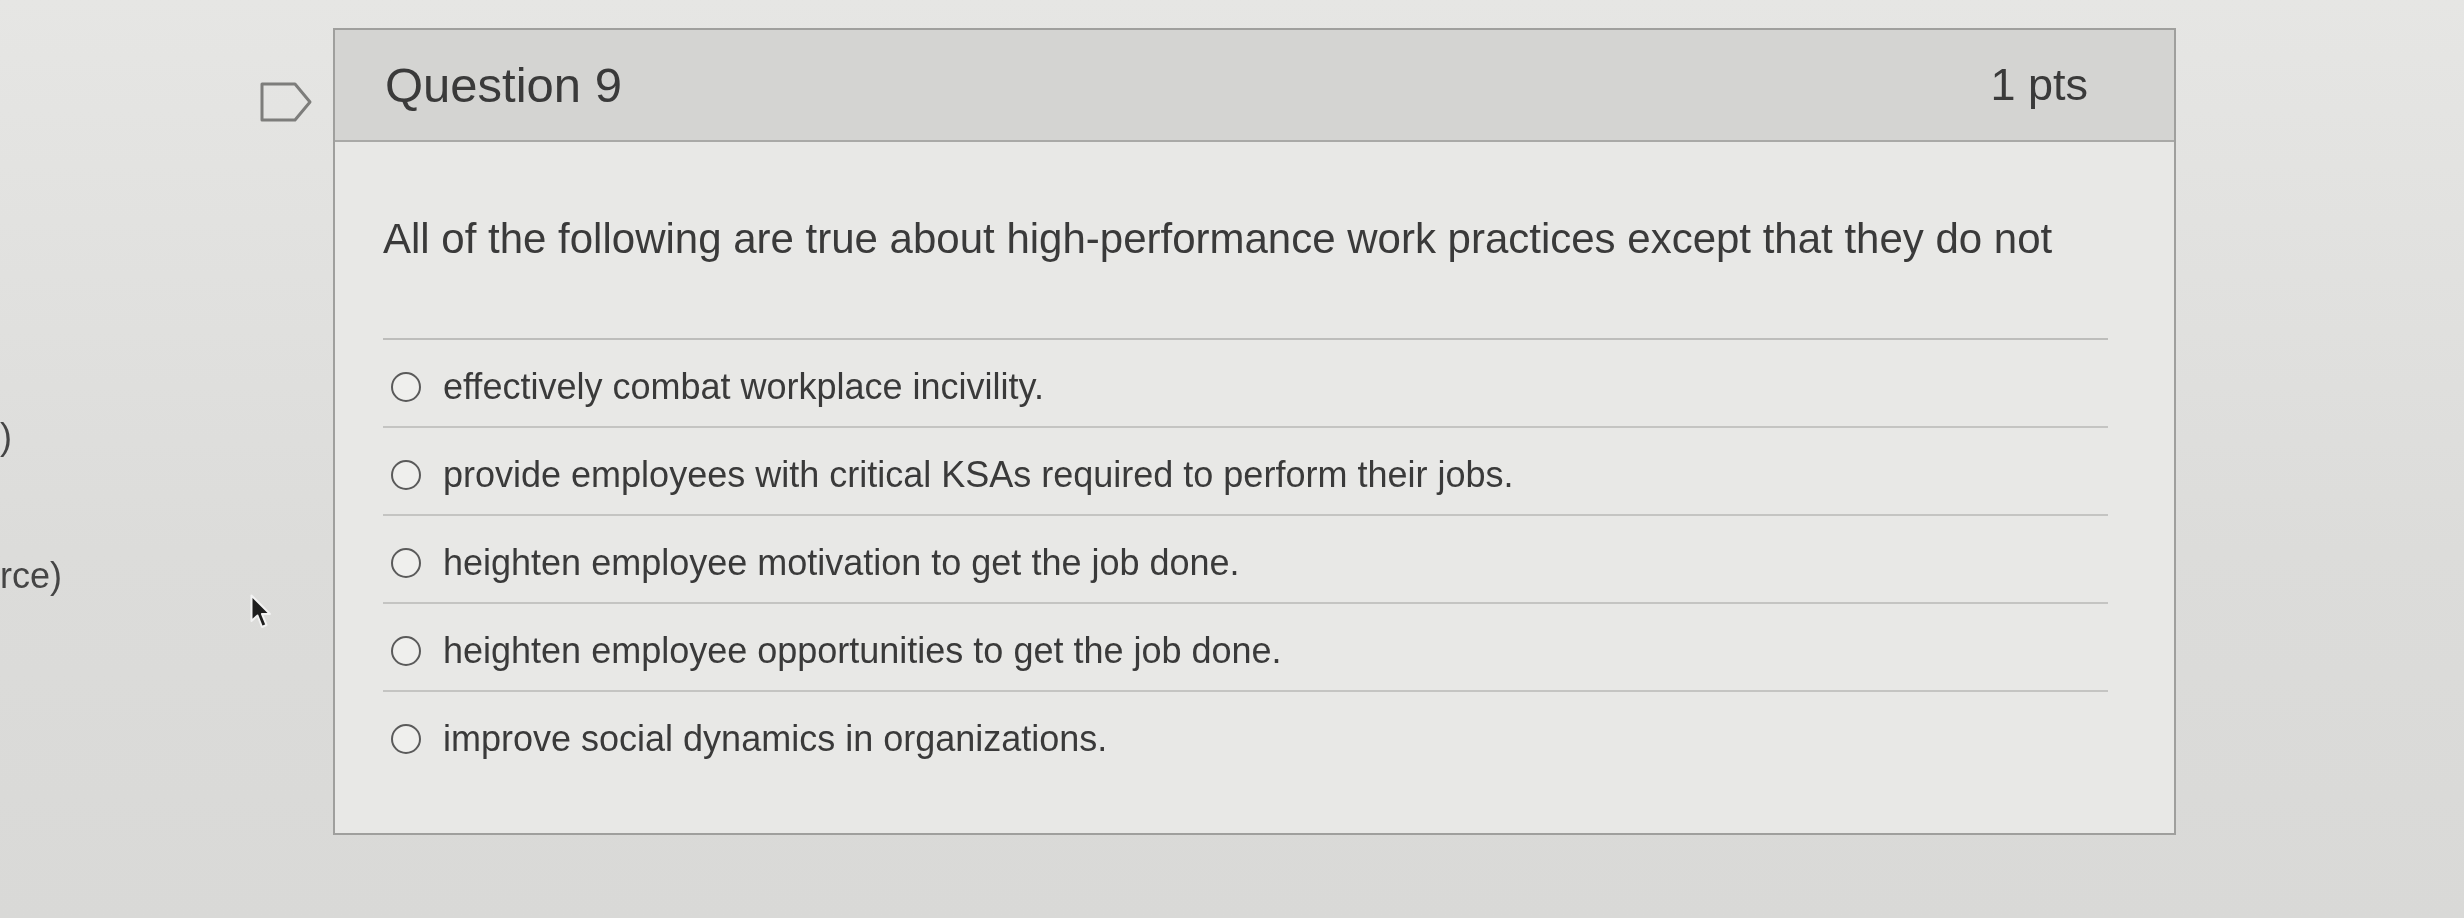 This screenshot has width=2464, height=918. Describe the element at coordinates (31, 576) in the screenshot. I see `sidebar-text: rce)` at that location.